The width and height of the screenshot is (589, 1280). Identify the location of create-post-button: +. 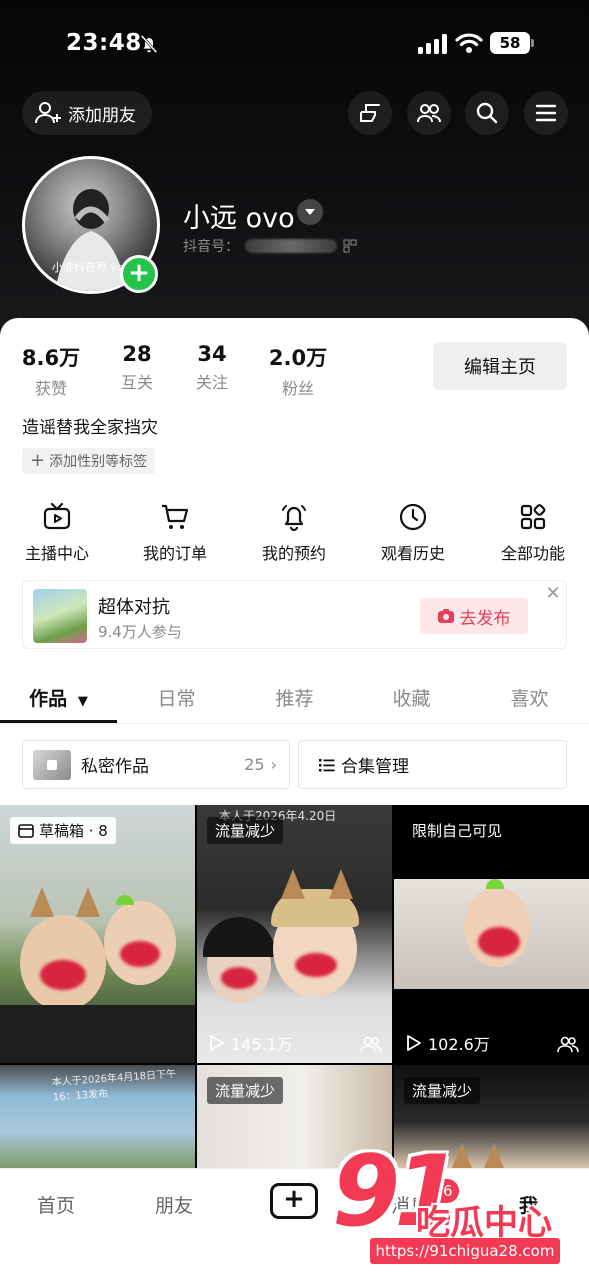
(294, 1201).